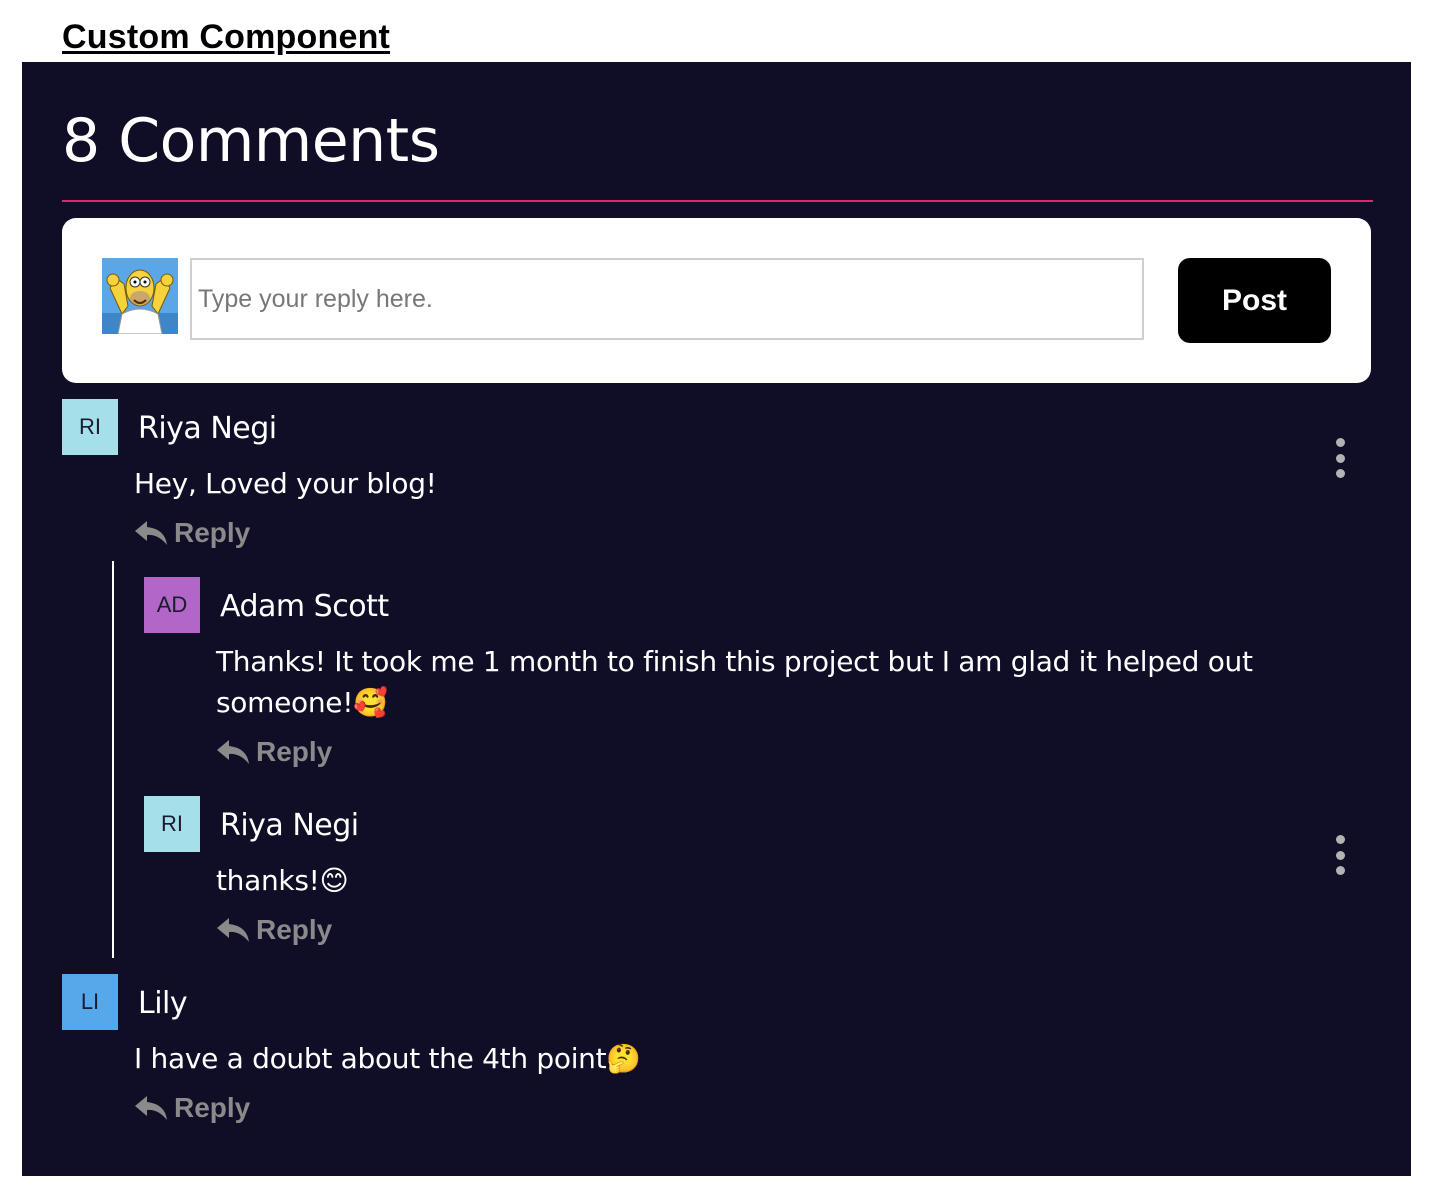 The width and height of the screenshot is (1438, 1198). I want to click on comment-text: thanks!😊, so click(282, 880).